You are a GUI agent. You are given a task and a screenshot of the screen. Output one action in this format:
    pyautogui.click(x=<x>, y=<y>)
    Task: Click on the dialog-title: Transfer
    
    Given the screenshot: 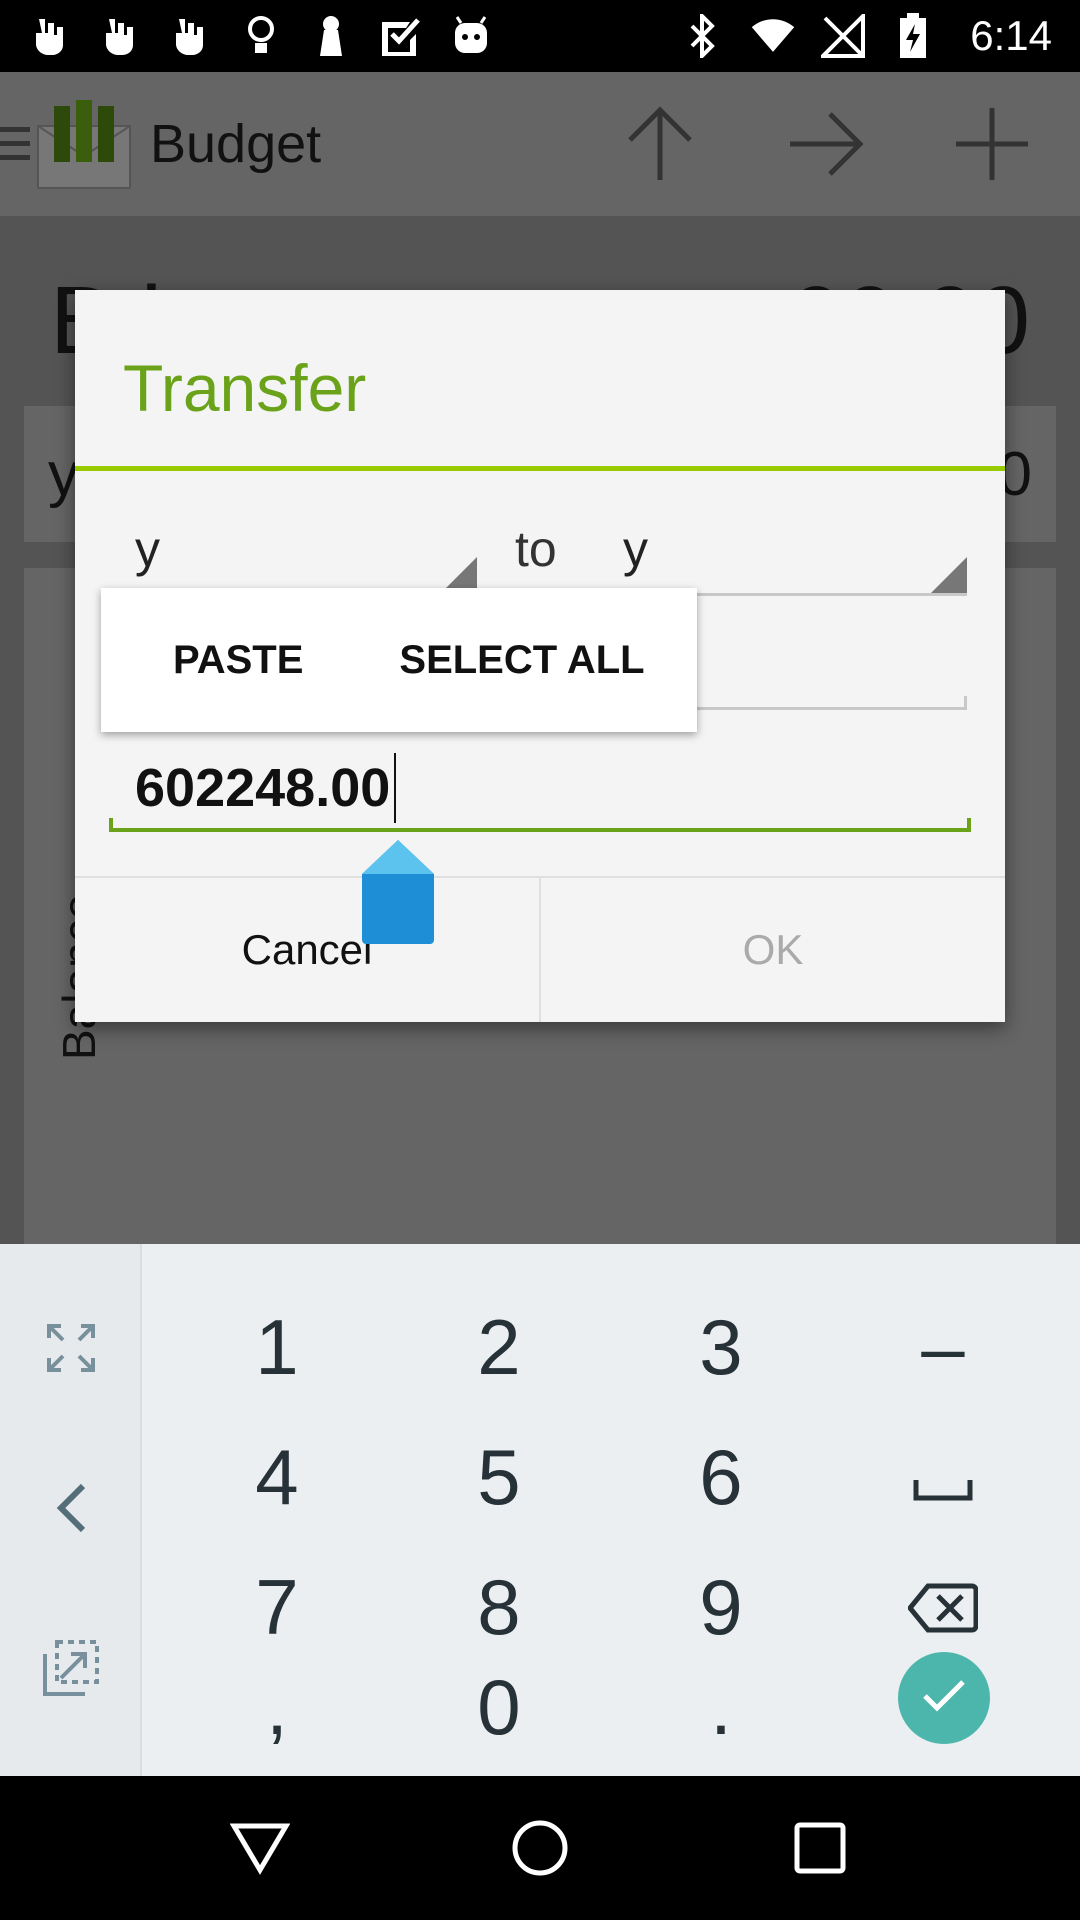 What is the action you would take?
    pyautogui.click(x=245, y=388)
    